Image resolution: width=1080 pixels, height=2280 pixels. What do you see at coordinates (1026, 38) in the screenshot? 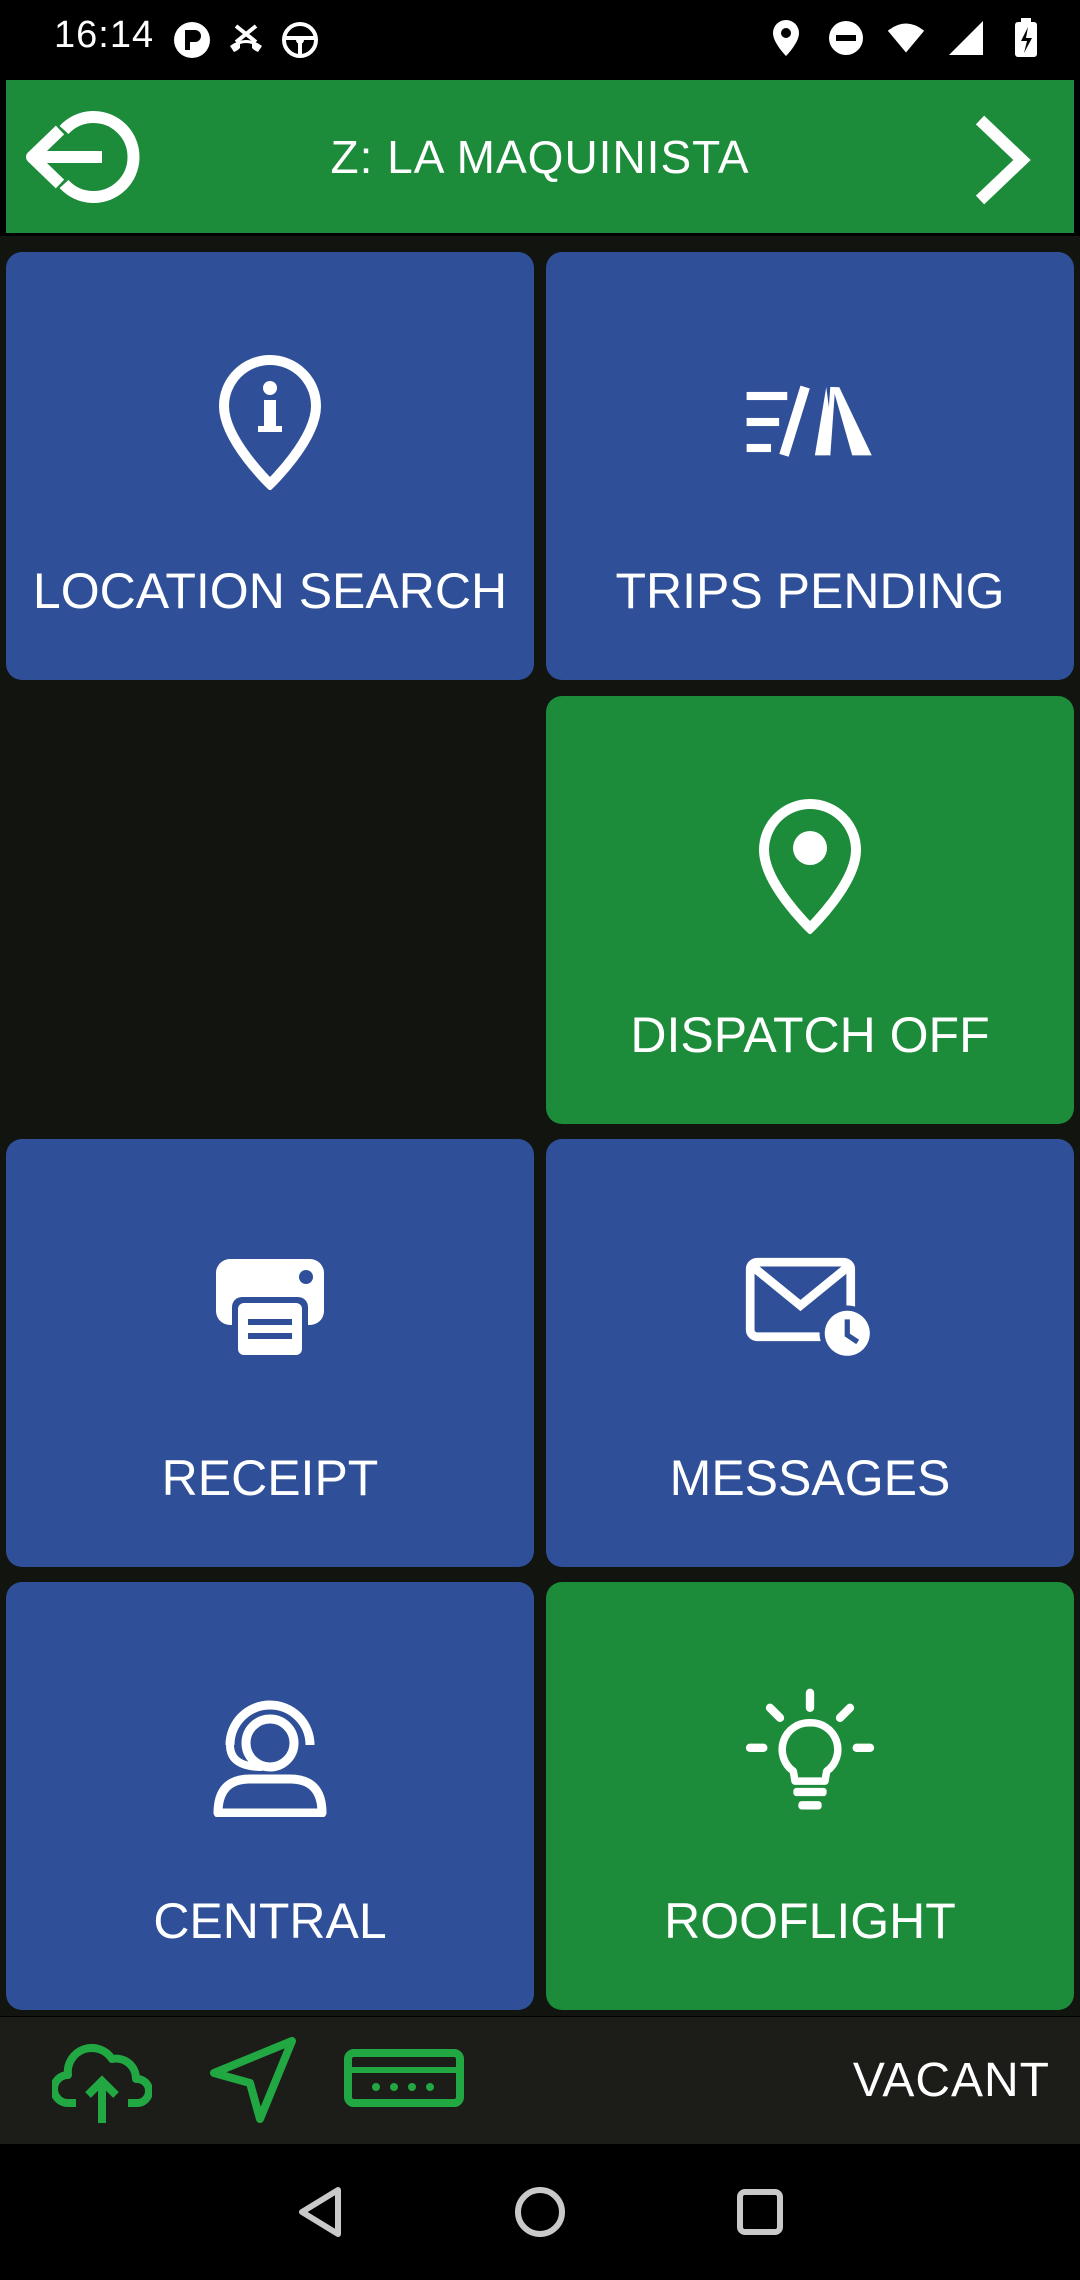
I see `battery-charging-icon` at bounding box center [1026, 38].